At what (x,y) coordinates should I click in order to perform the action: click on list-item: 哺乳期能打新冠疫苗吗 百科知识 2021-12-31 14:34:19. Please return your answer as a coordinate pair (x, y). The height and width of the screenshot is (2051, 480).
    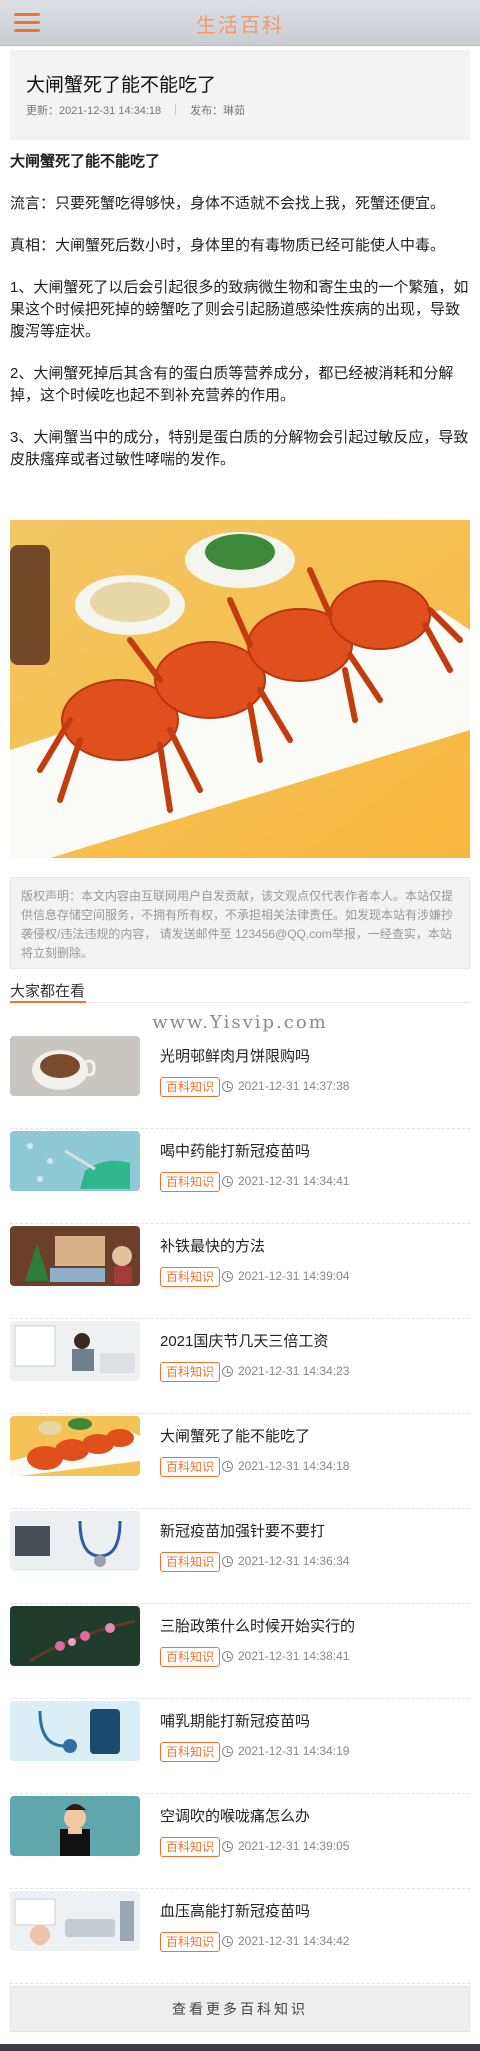
    Looking at the image, I should click on (240, 1746).